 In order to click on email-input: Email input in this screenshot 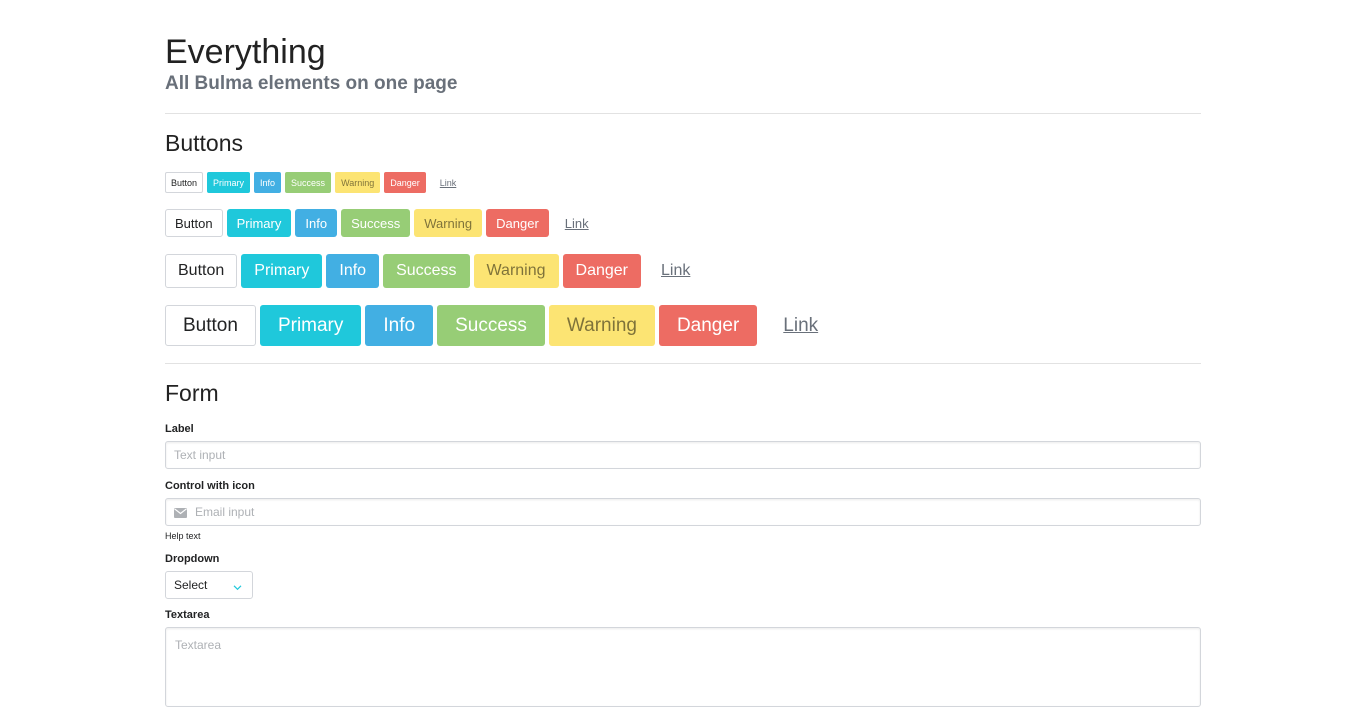, I will do `click(683, 512)`.